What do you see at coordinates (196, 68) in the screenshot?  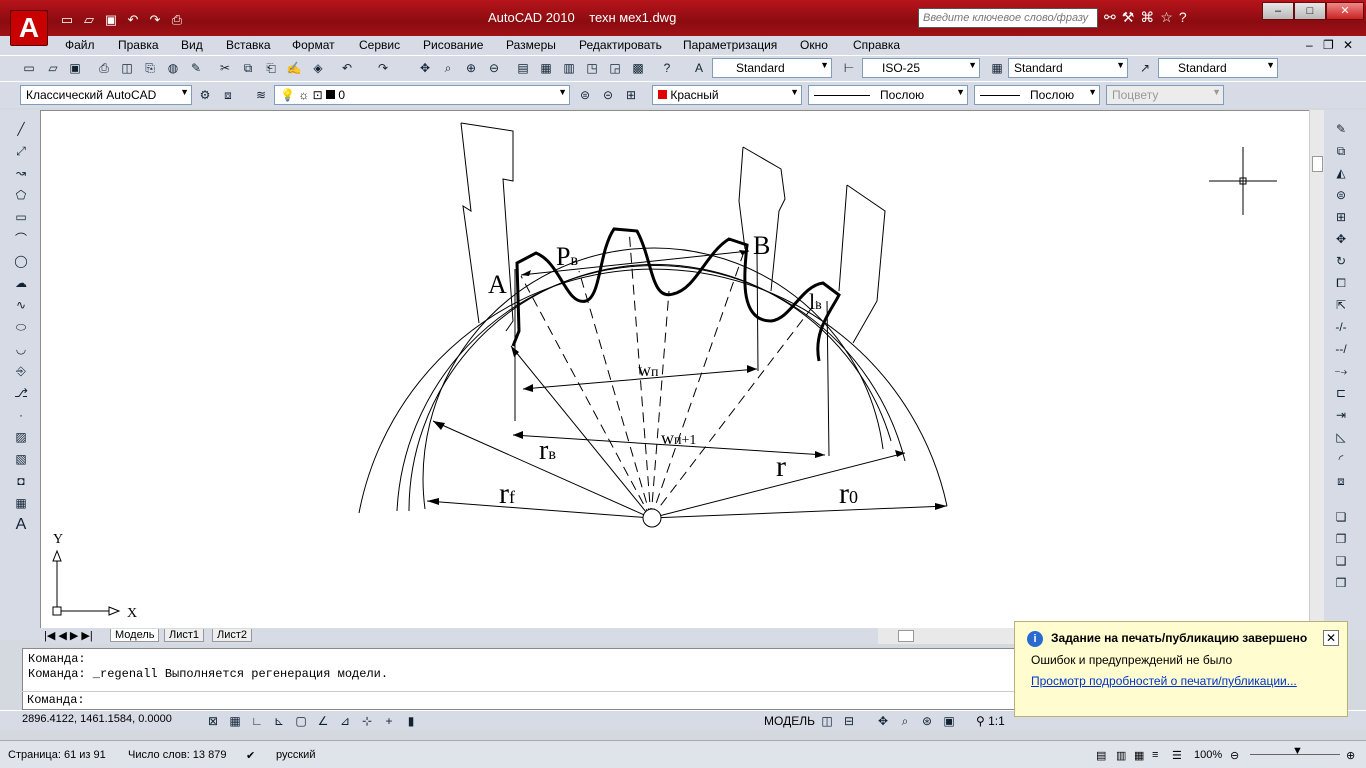 I see `etransmit-icon: ✎` at bounding box center [196, 68].